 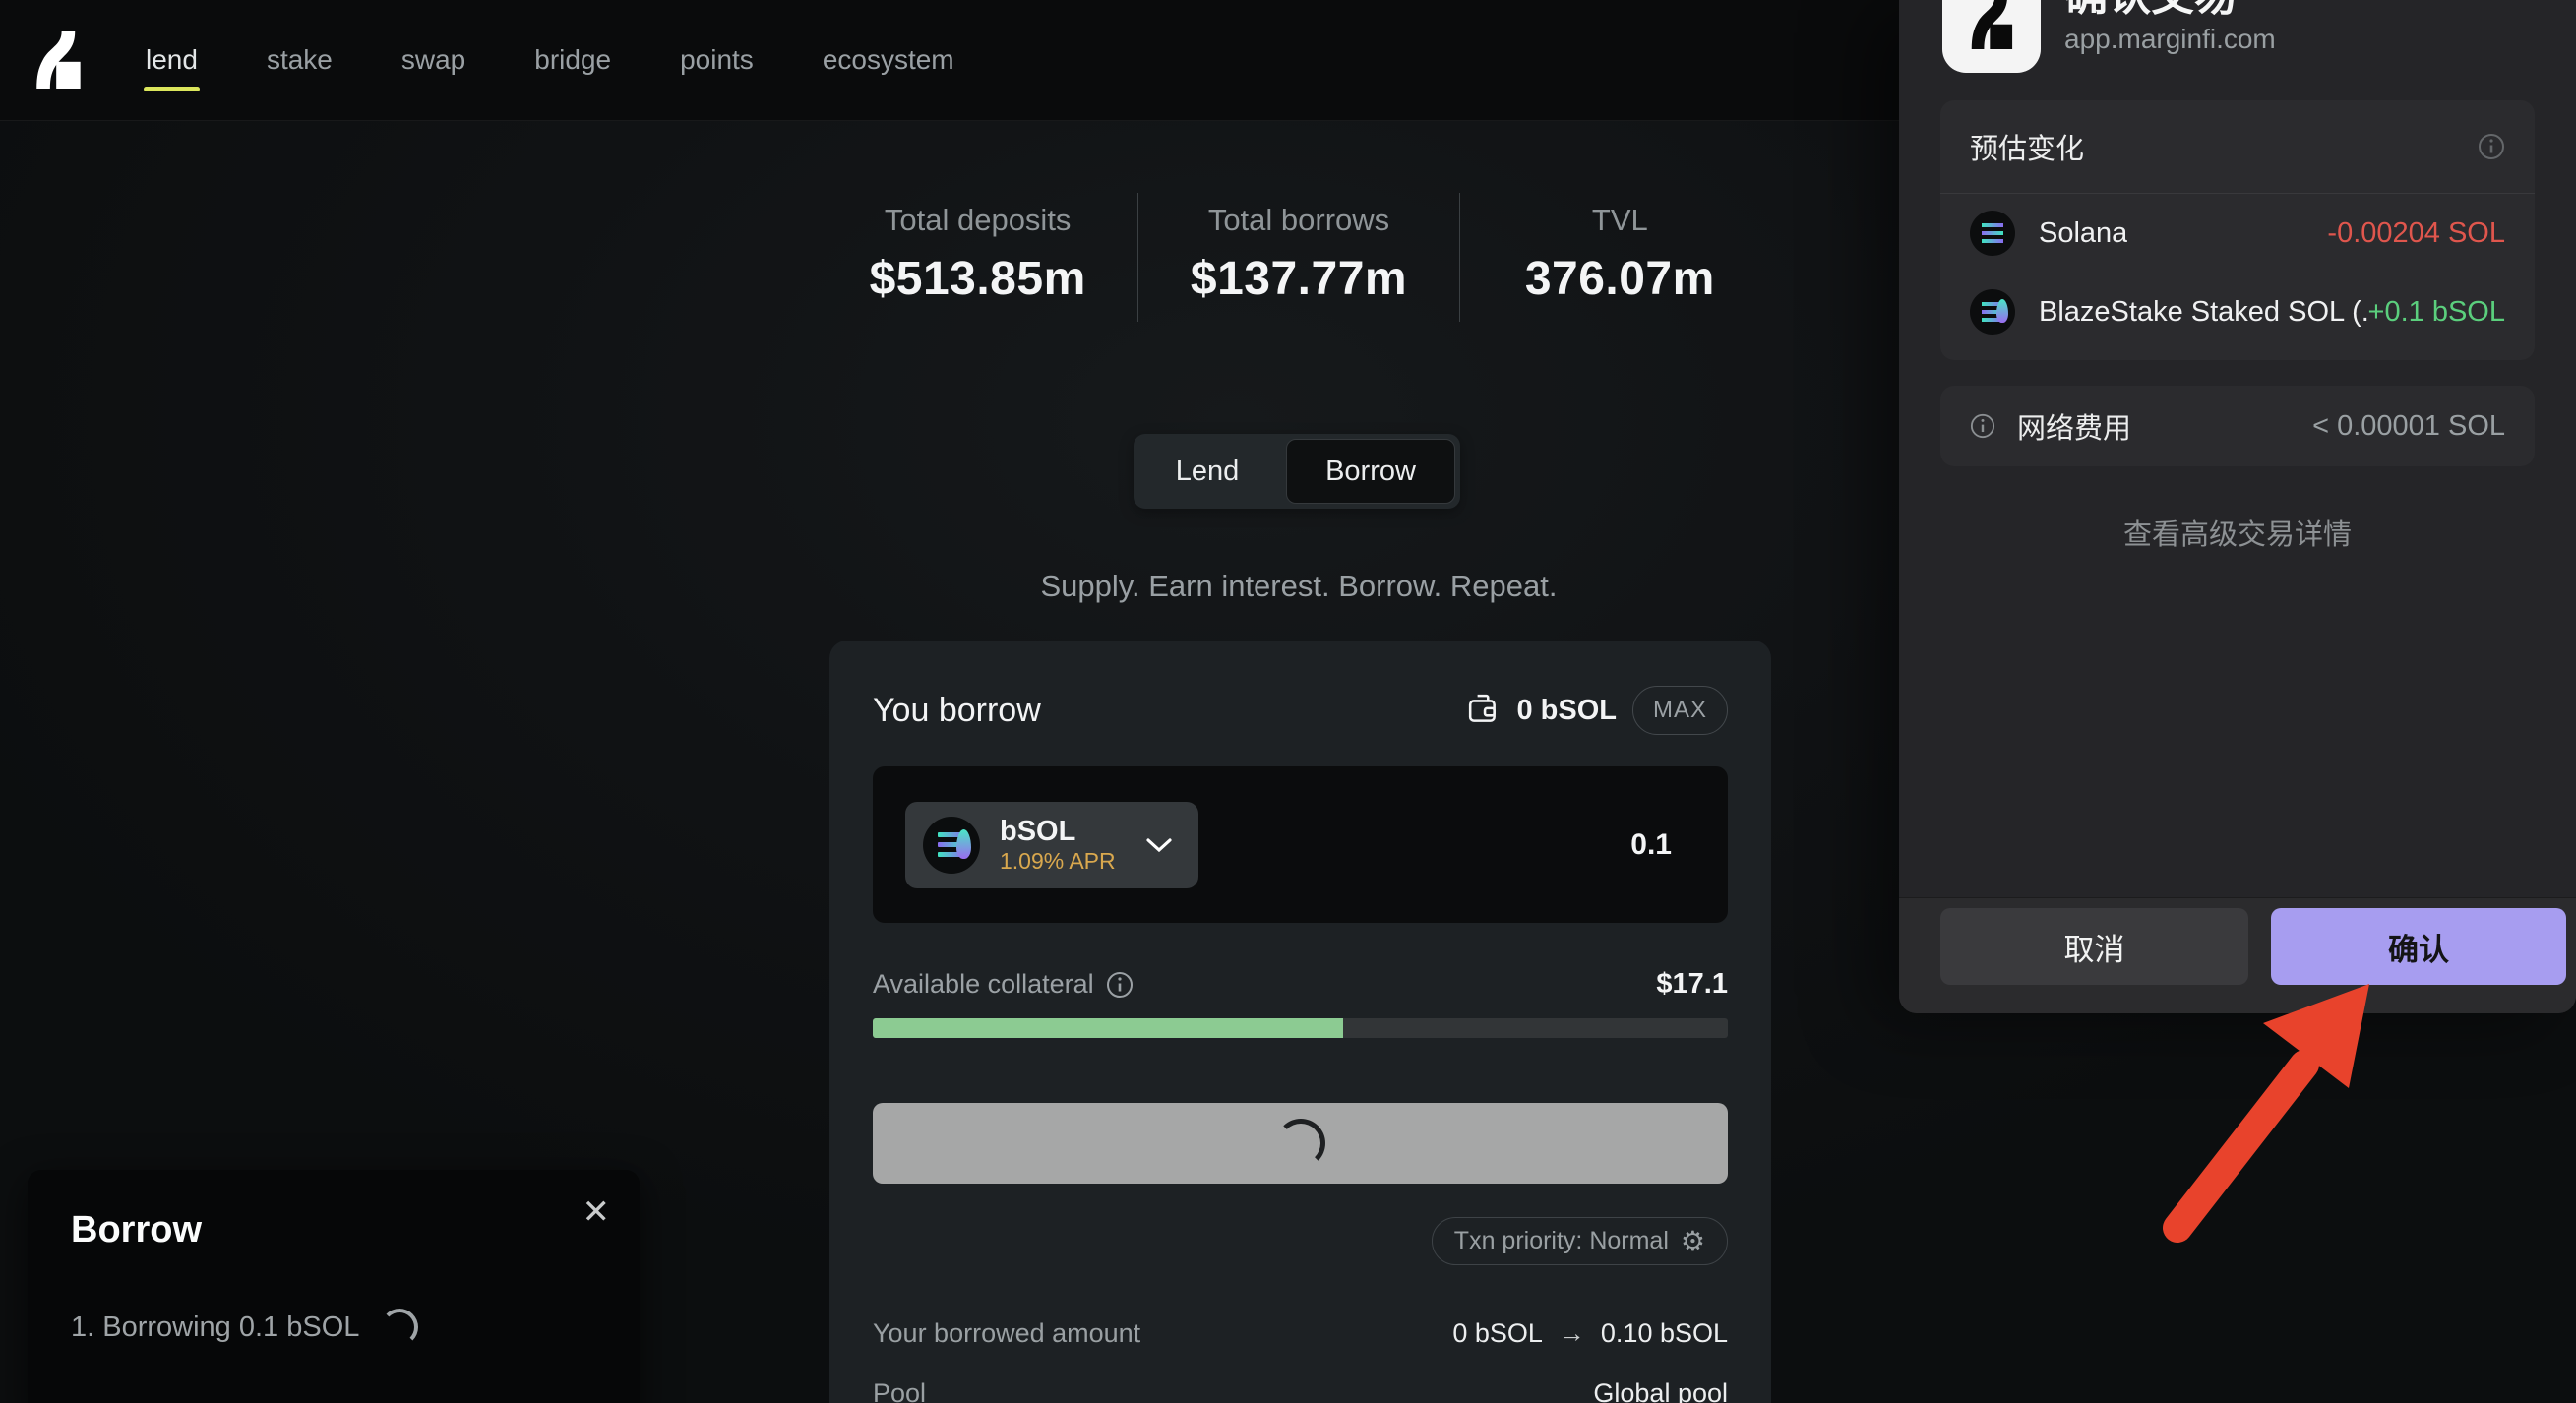 What do you see at coordinates (1298, 220) in the screenshot?
I see `stat-label: Total borrows` at bounding box center [1298, 220].